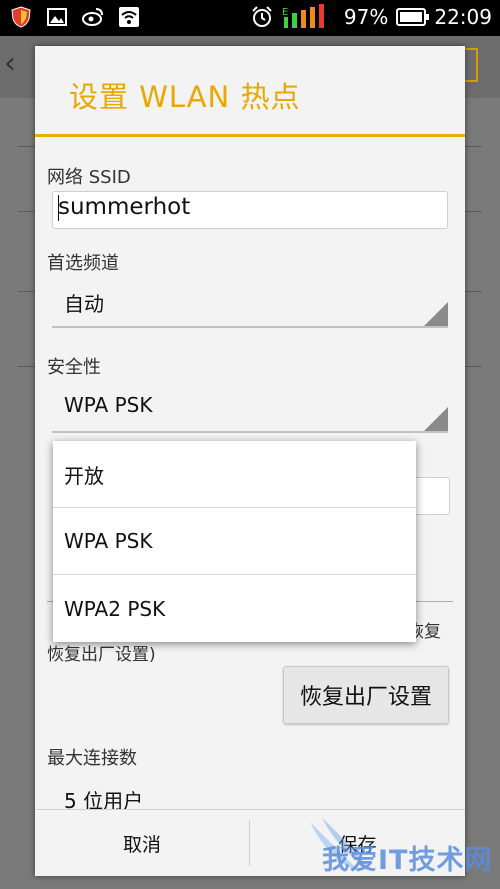 The height and width of the screenshot is (889, 500). Describe the element at coordinates (185, 97) in the screenshot. I see `dialog-title: 设置 WLAN 热点` at that location.